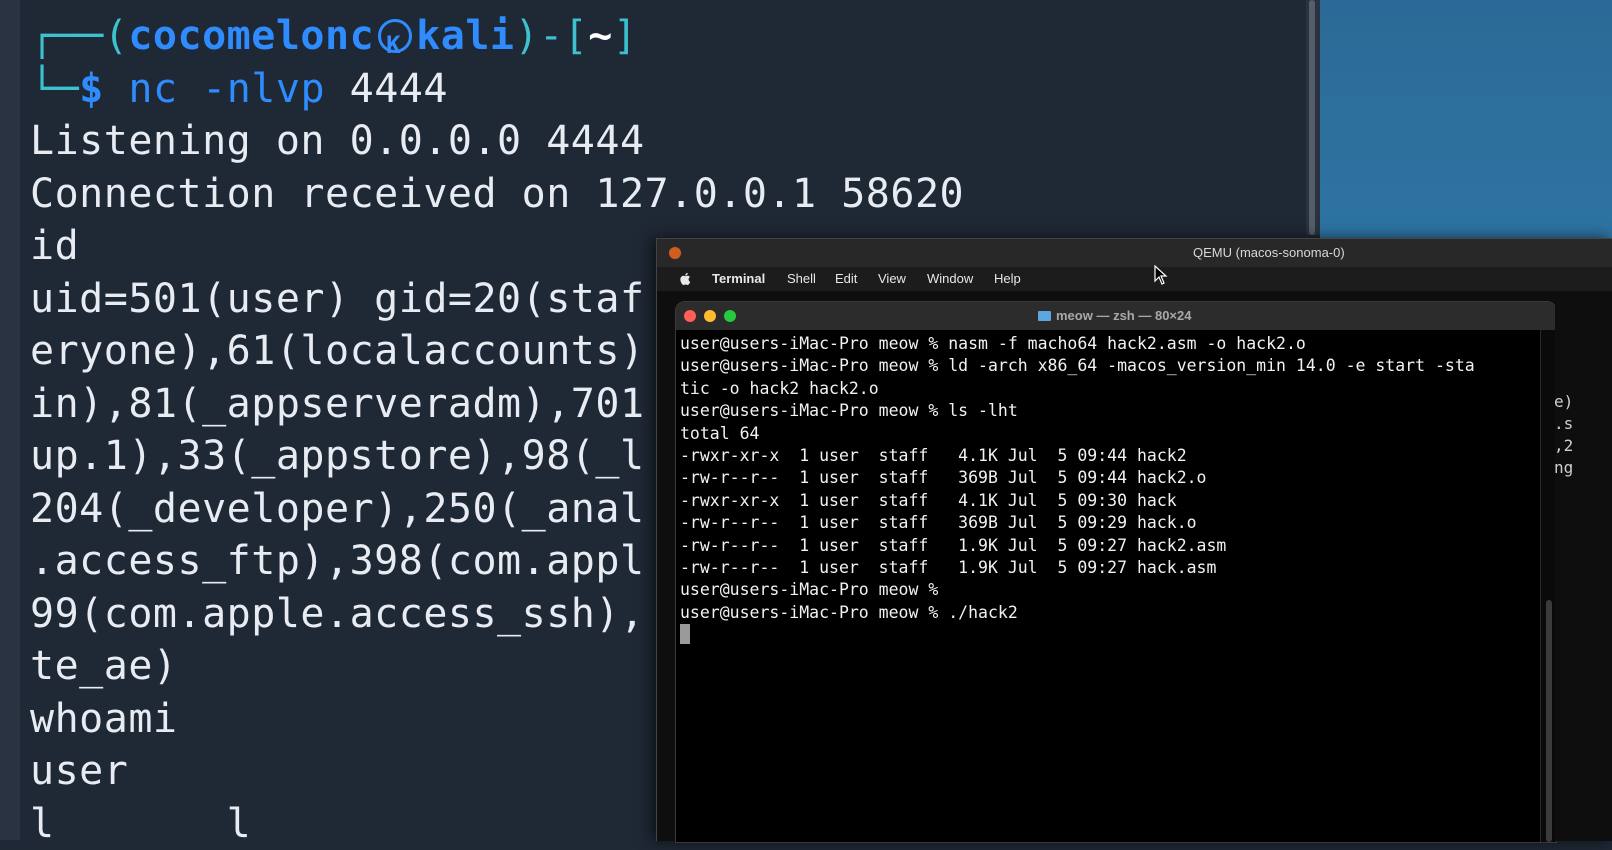 Image resolution: width=1612 pixels, height=850 pixels. What do you see at coordinates (1044, 316) in the screenshot?
I see `folder-icon` at bounding box center [1044, 316].